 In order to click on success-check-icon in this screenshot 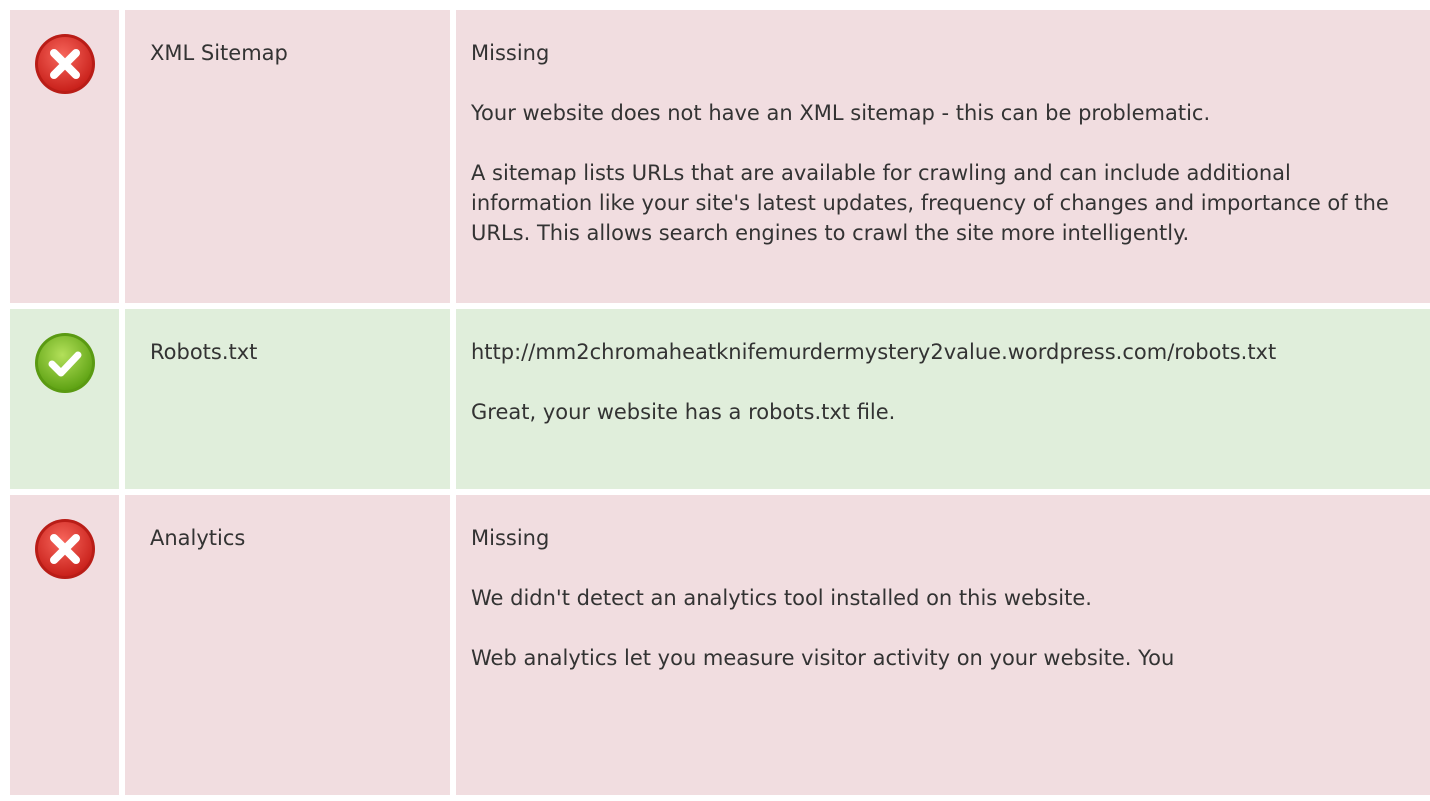, I will do `click(64, 363)`.